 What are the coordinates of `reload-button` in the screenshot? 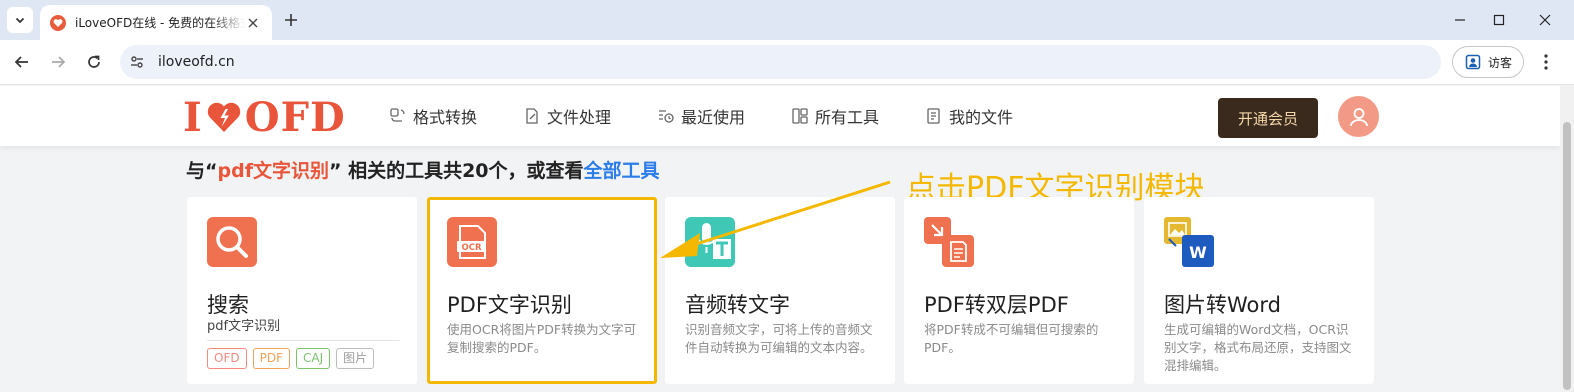 It's located at (94, 62).